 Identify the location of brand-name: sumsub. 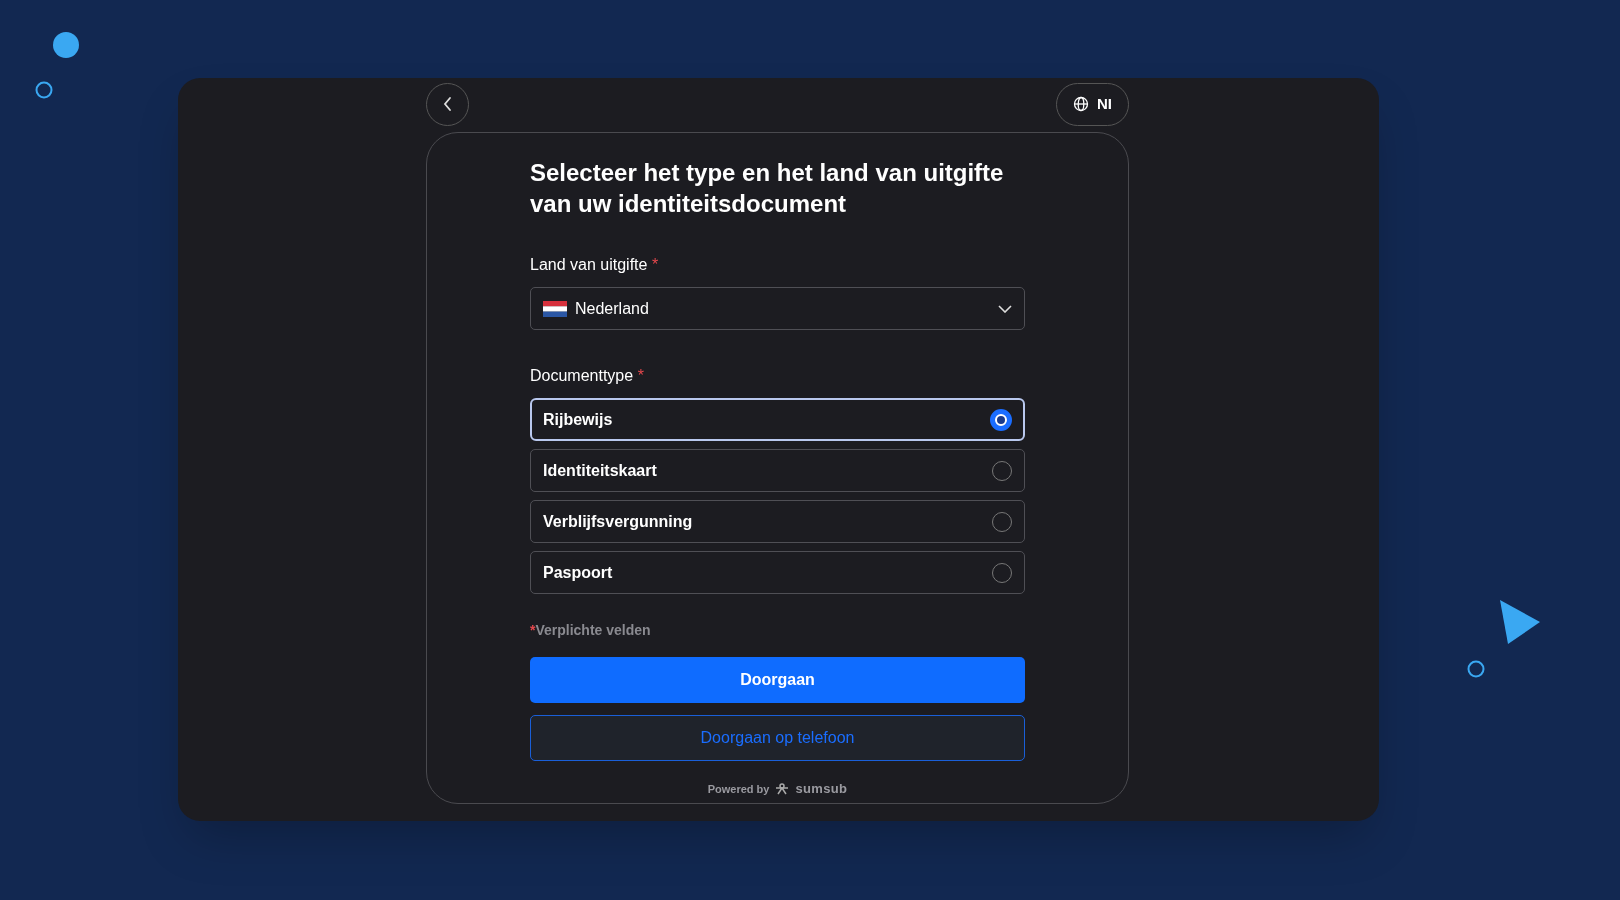
(821, 789).